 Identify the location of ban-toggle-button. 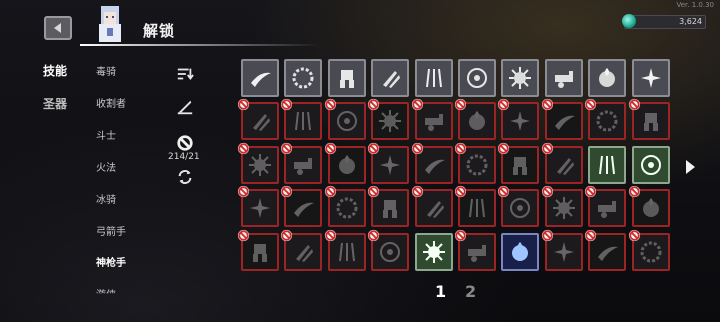
(185, 143).